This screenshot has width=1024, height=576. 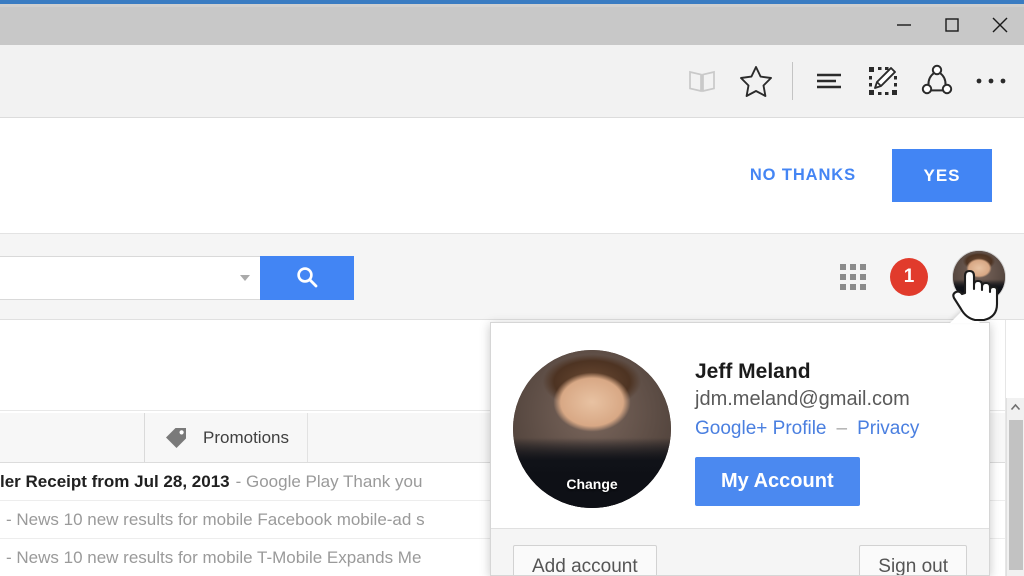 I want to click on more-icon, so click(x=991, y=81).